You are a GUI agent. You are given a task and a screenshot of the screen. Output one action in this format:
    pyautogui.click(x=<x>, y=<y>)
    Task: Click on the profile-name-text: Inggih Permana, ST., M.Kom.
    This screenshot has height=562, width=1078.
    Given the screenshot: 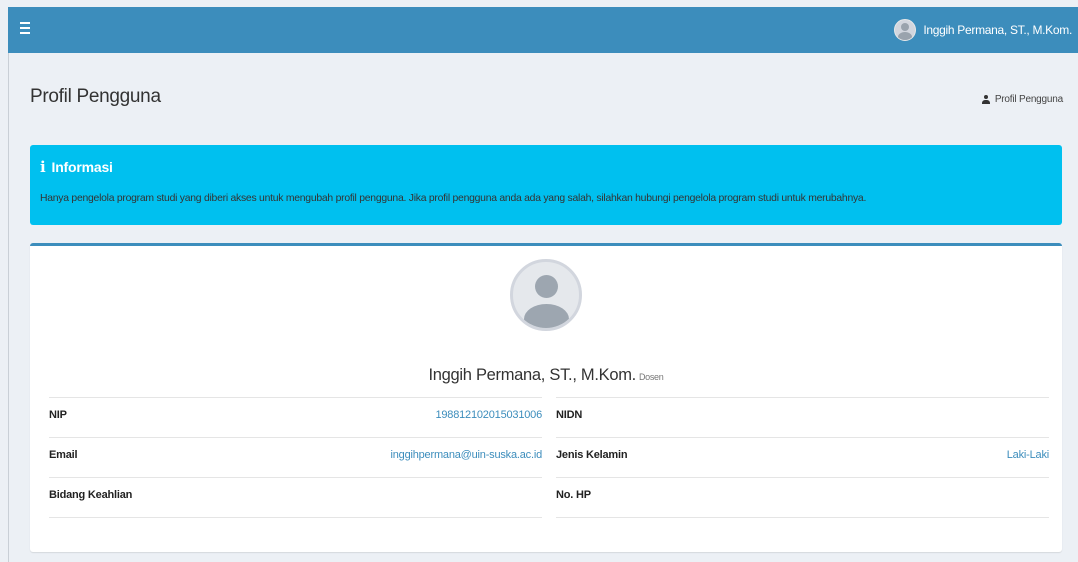 What is the action you would take?
    pyautogui.click(x=532, y=375)
    